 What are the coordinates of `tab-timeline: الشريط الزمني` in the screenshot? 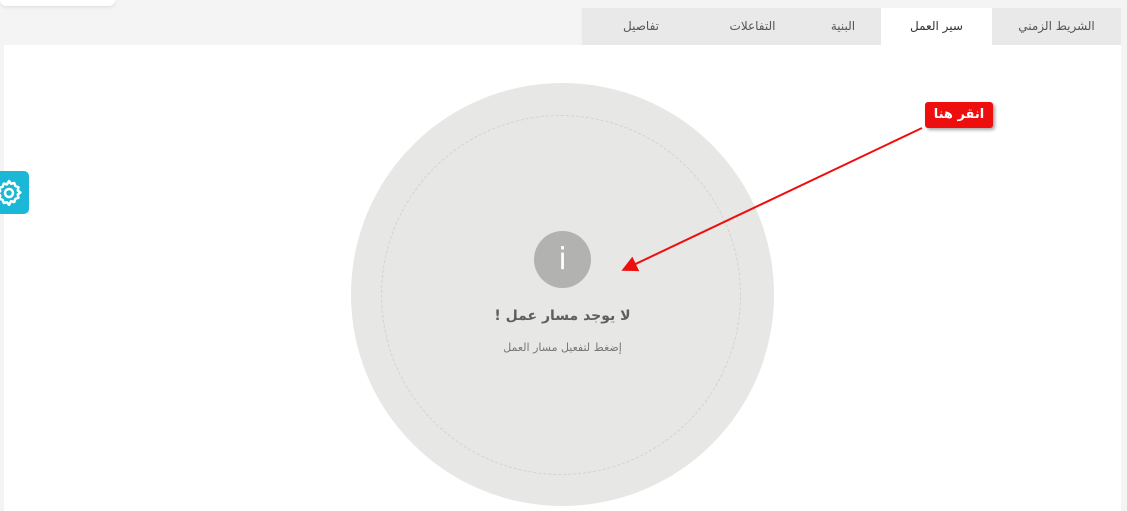 It's located at (1056, 26).